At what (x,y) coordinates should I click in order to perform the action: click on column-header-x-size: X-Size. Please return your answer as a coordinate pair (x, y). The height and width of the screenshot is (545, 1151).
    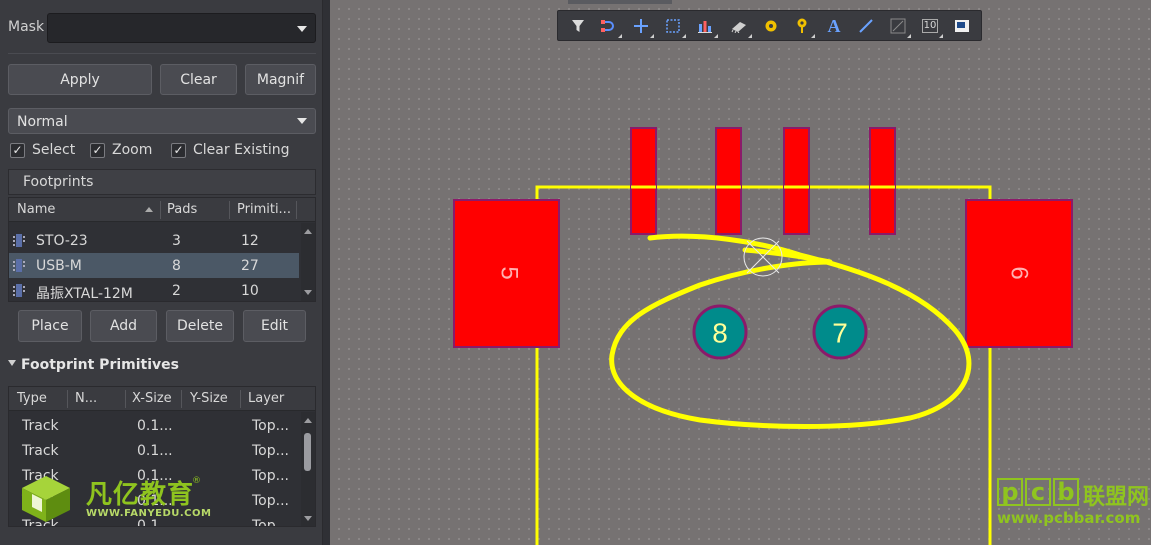
    Looking at the image, I should click on (152, 398).